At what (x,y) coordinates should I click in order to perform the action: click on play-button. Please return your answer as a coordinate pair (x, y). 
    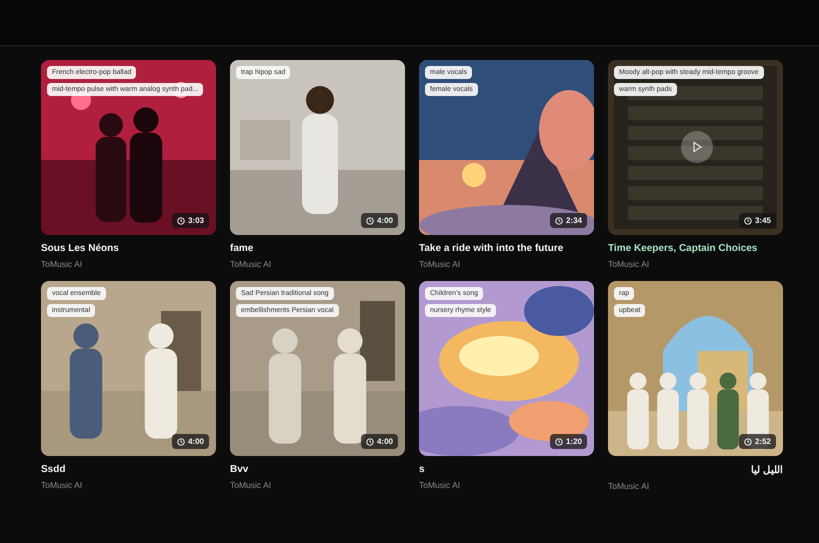
    Looking at the image, I should click on (697, 147).